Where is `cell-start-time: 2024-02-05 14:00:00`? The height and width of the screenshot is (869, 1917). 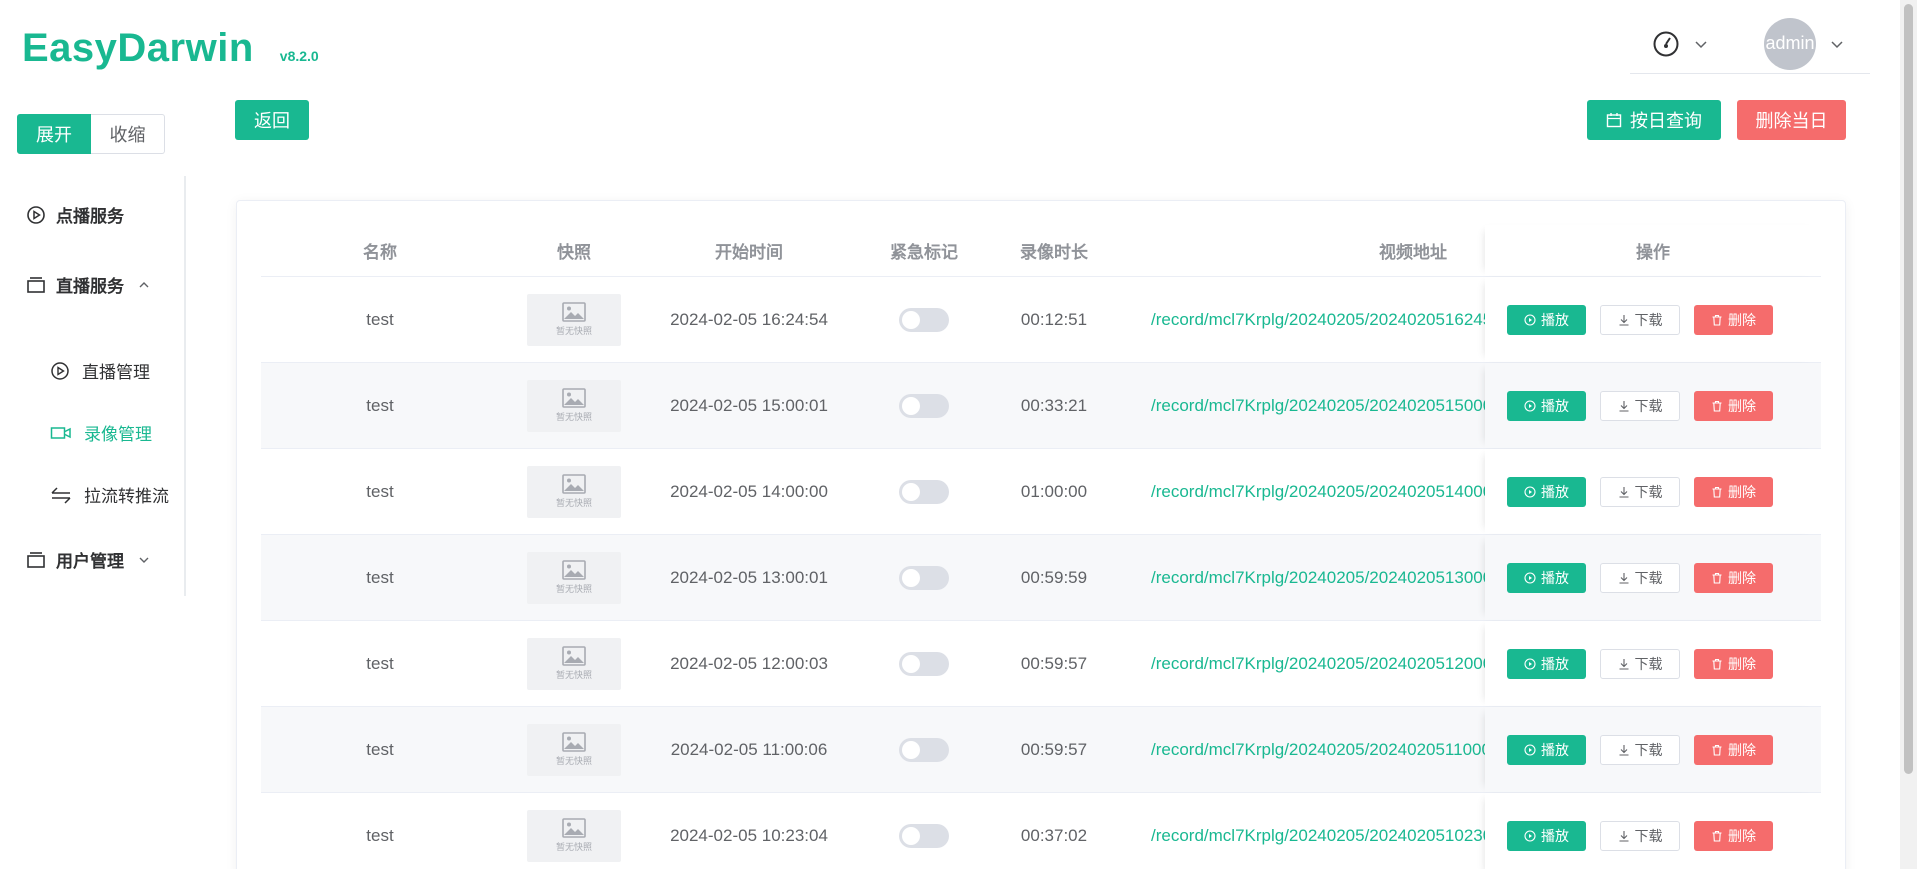 cell-start-time: 2024-02-05 14:00:00 is located at coordinates (749, 491).